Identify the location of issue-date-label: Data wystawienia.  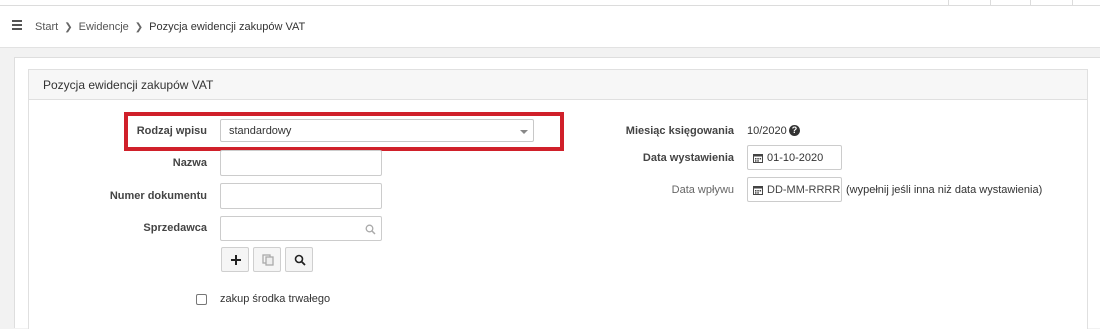
(688, 158).